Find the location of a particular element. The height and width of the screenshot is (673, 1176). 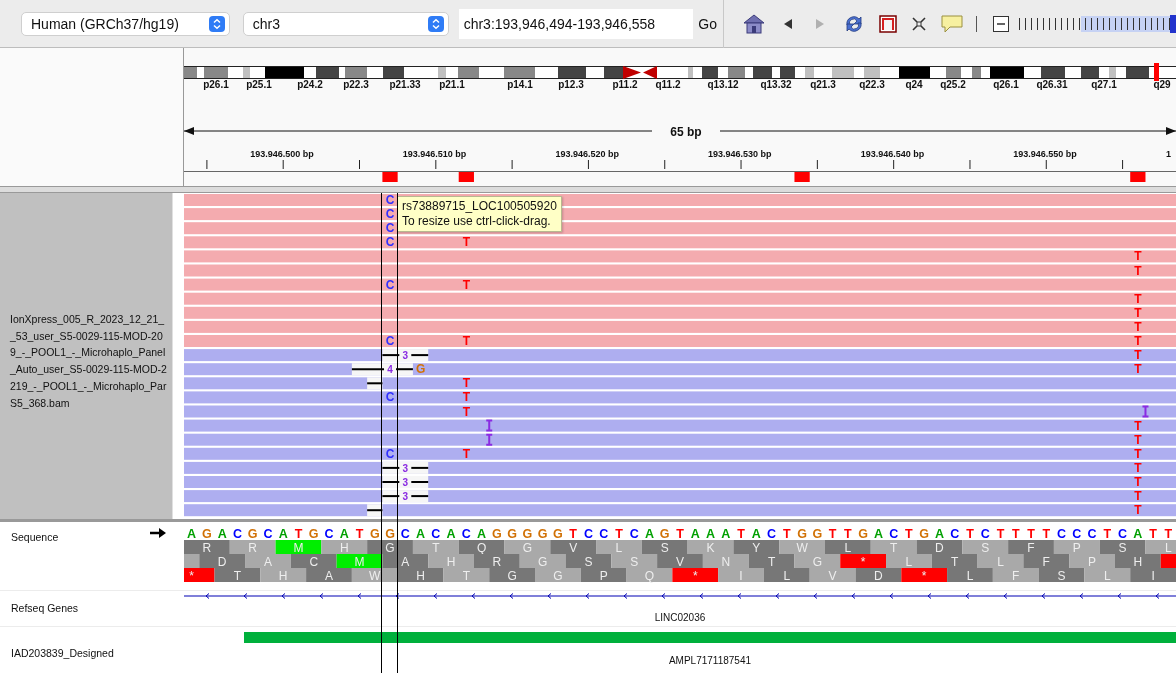

track-name: 219_-_POOL1_-_Microhaplo_Par is located at coordinates (91, 386).